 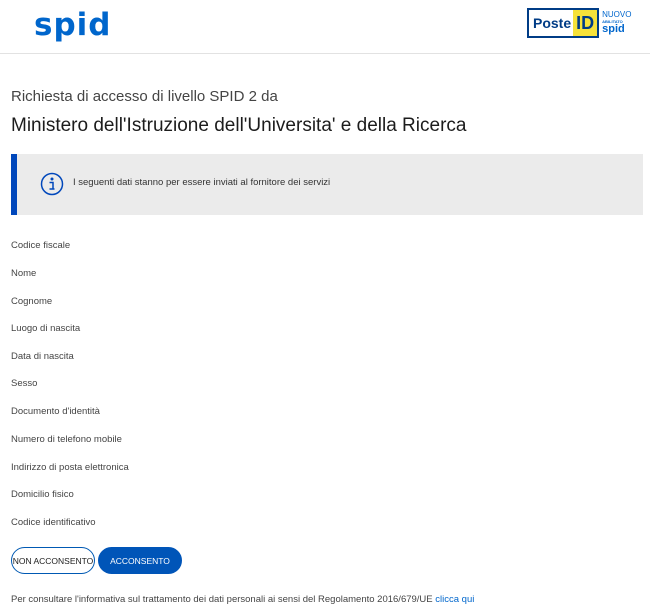 I want to click on deny-button: NON ACCONSENTO, so click(x=53, y=560).